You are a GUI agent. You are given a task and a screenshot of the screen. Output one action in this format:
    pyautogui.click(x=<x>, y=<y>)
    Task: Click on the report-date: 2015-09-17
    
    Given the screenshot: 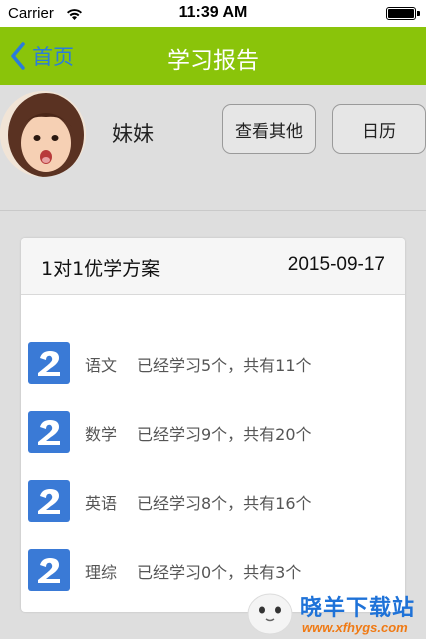 What is the action you would take?
    pyautogui.click(x=336, y=264)
    